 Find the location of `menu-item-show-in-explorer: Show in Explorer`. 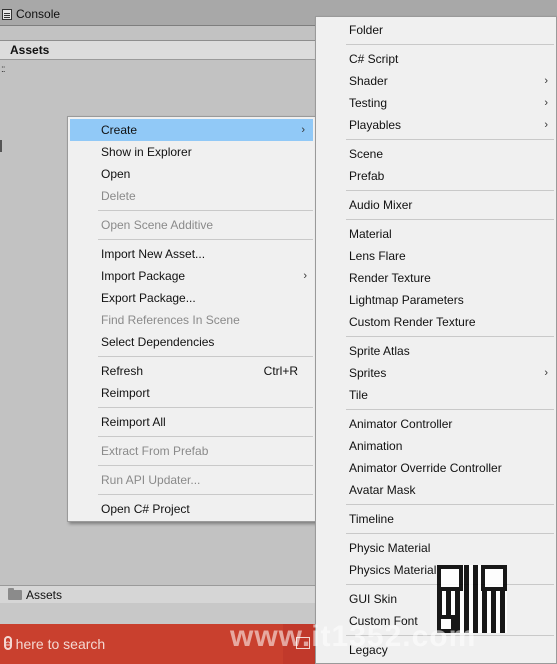

menu-item-show-in-explorer: Show in Explorer is located at coordinates (191, 152).